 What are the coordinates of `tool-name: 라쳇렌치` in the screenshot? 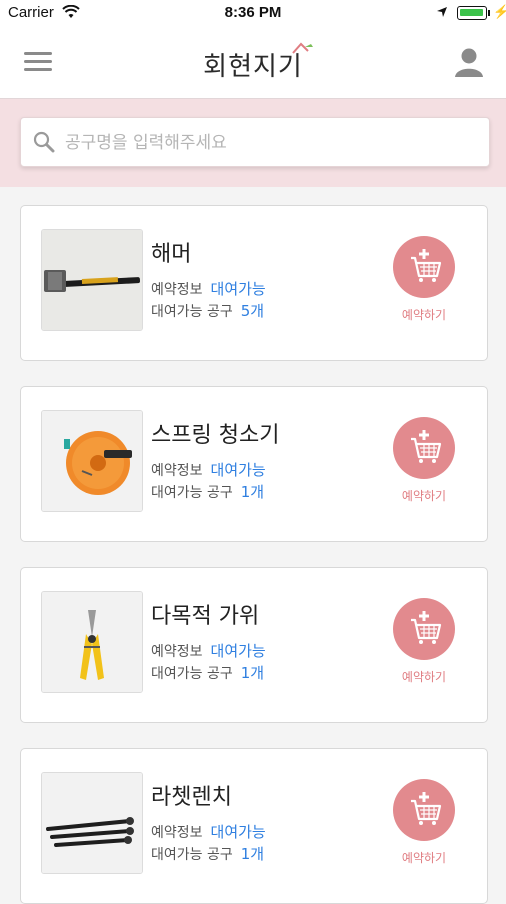 It's located at (191, 797).